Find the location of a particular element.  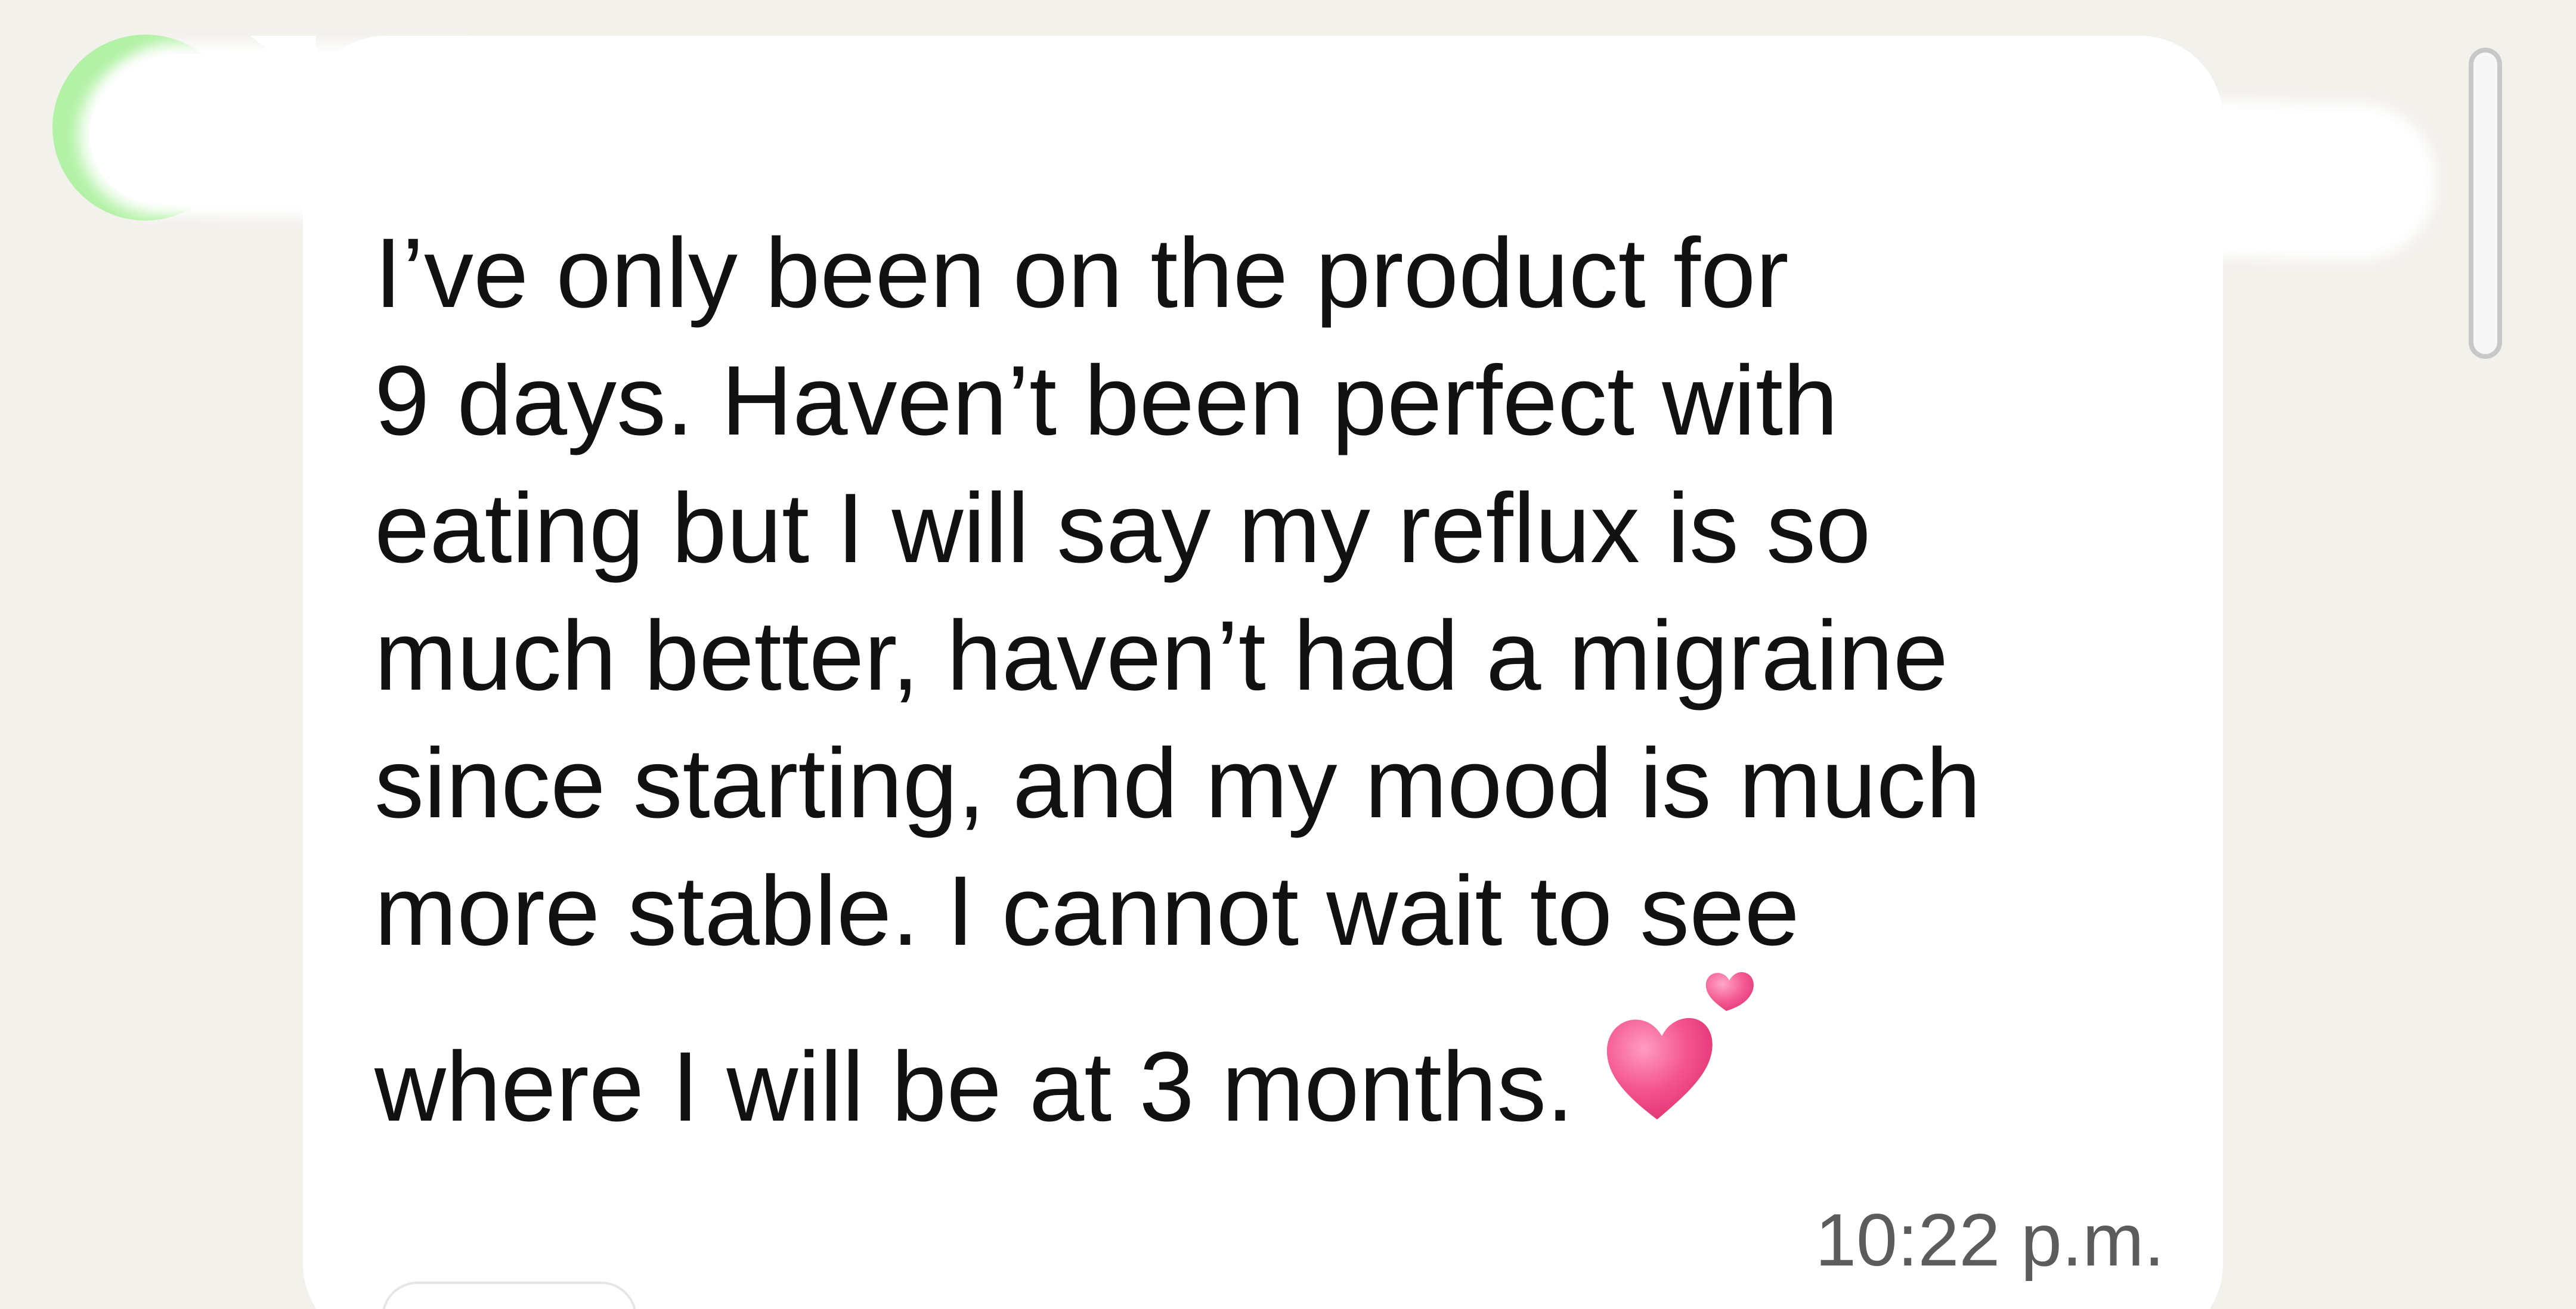

message-line: since starting, and my mood is much is located at coordinates (1177, 783).